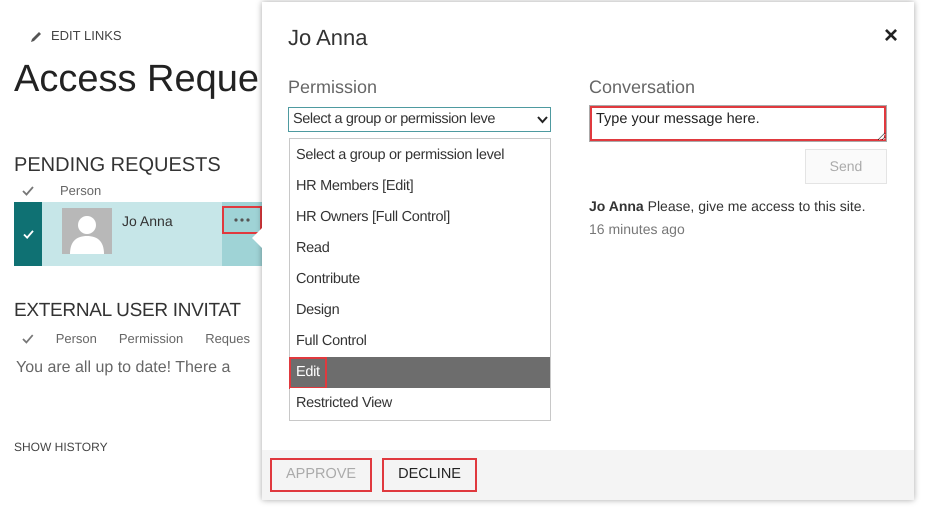 This screenshot has width=936, height=516. I want to click on column-header: Permission, so click(151, 339).